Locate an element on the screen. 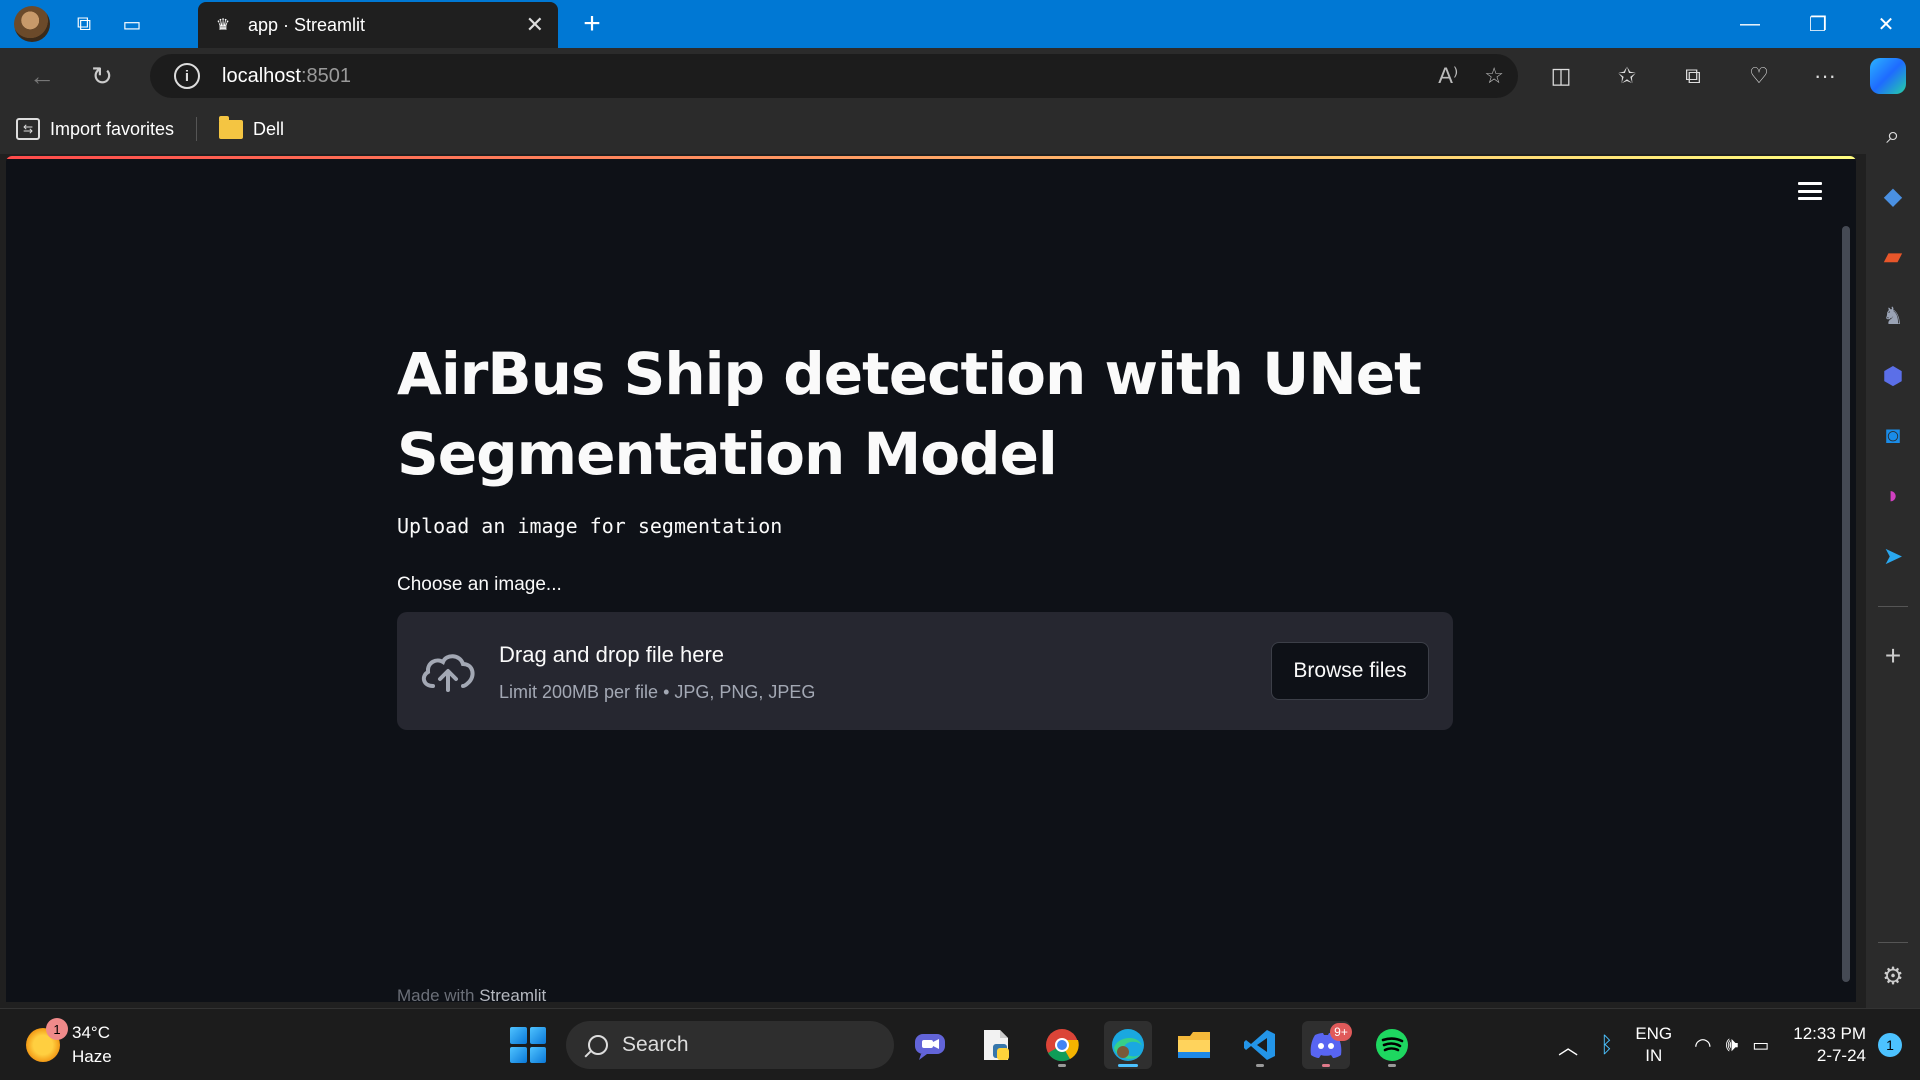 The height and width of the screenshot is (1080, 1920). dropzone-limit-text: Limit 200MB per file • JPG, PNG, JPEG is located at coordinates (657, 692).